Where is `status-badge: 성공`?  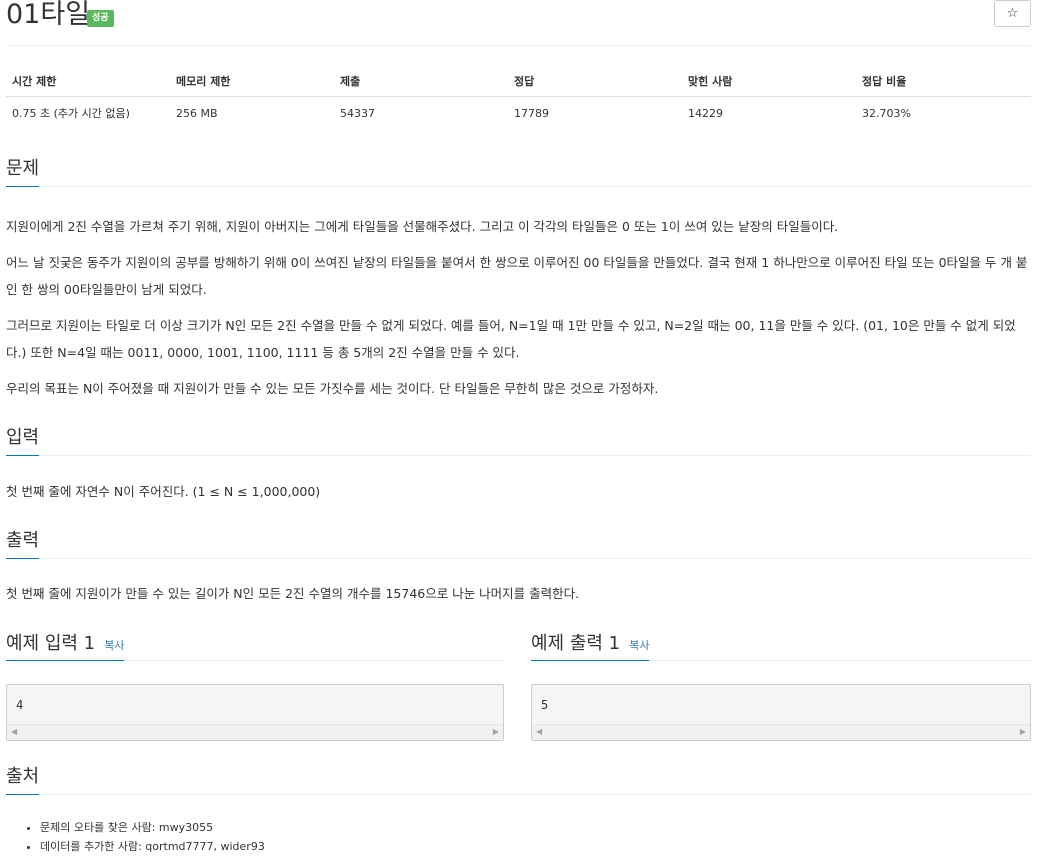
status-badge: 성공 is located at coordinates (100, 18).